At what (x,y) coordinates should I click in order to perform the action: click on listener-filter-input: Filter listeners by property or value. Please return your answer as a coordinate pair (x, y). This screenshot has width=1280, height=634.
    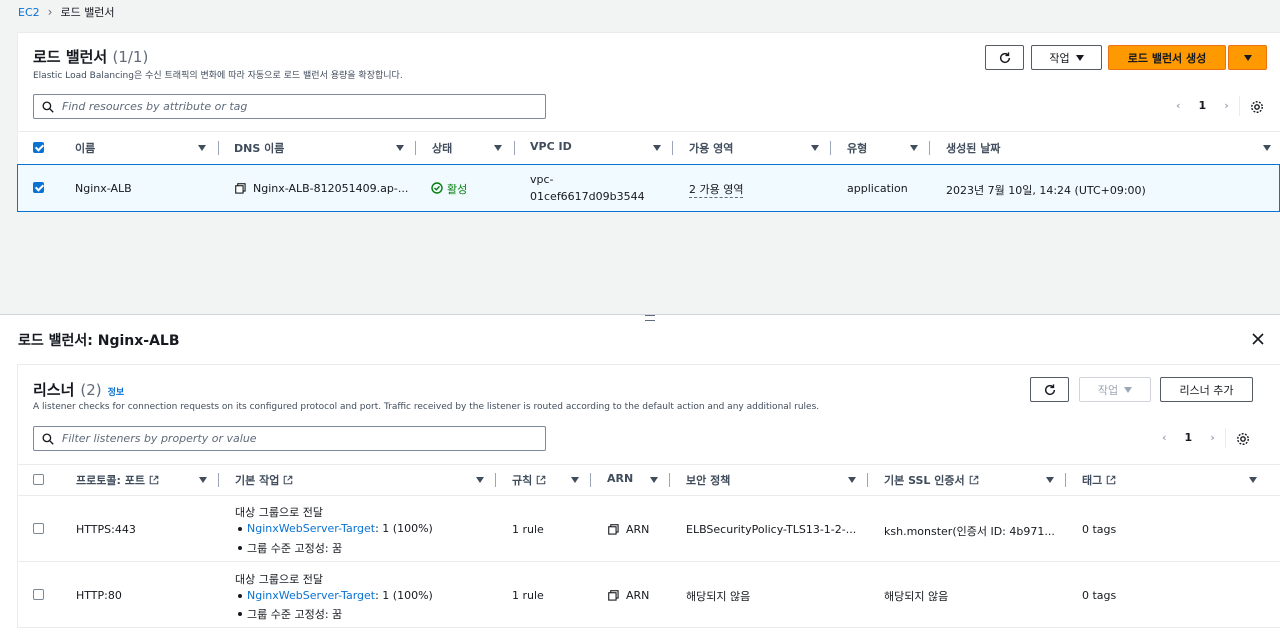
    Looking at the image, I should click on (289, 438).